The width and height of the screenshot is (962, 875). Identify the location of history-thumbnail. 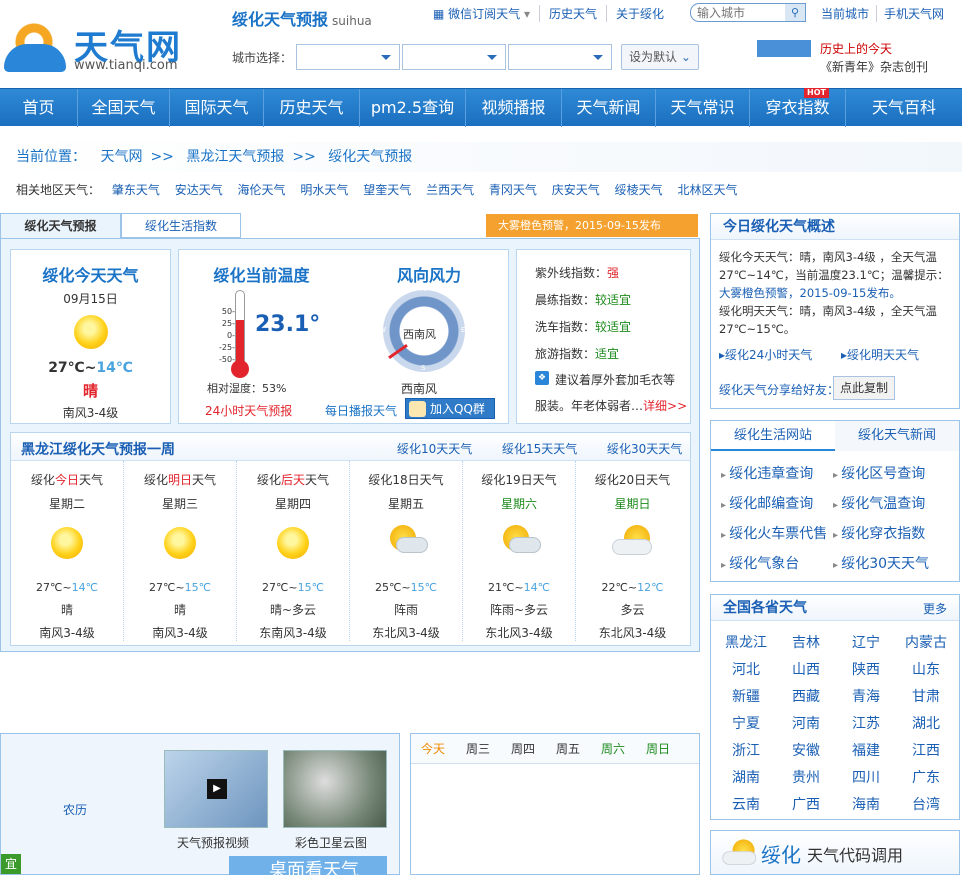
(784, 57).